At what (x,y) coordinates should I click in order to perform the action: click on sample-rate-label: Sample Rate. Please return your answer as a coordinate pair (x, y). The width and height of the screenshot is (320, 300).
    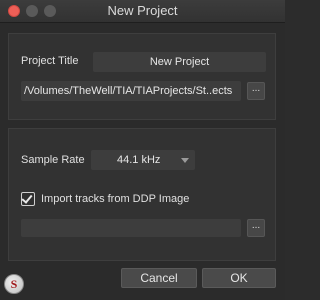
    Looking at the image, I should click on (53, 160).